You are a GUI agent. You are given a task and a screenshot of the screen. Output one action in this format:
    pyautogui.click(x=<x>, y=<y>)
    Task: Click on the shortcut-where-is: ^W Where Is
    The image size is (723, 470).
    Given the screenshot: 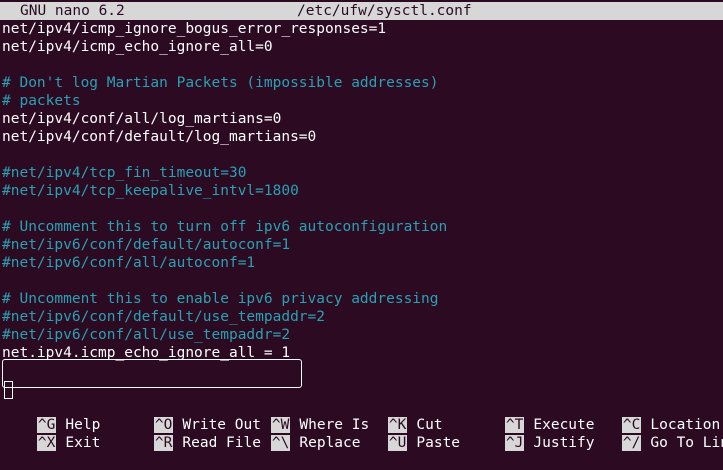 What is the action you would take?
    pyautogui.click(x=302, y=415)
    